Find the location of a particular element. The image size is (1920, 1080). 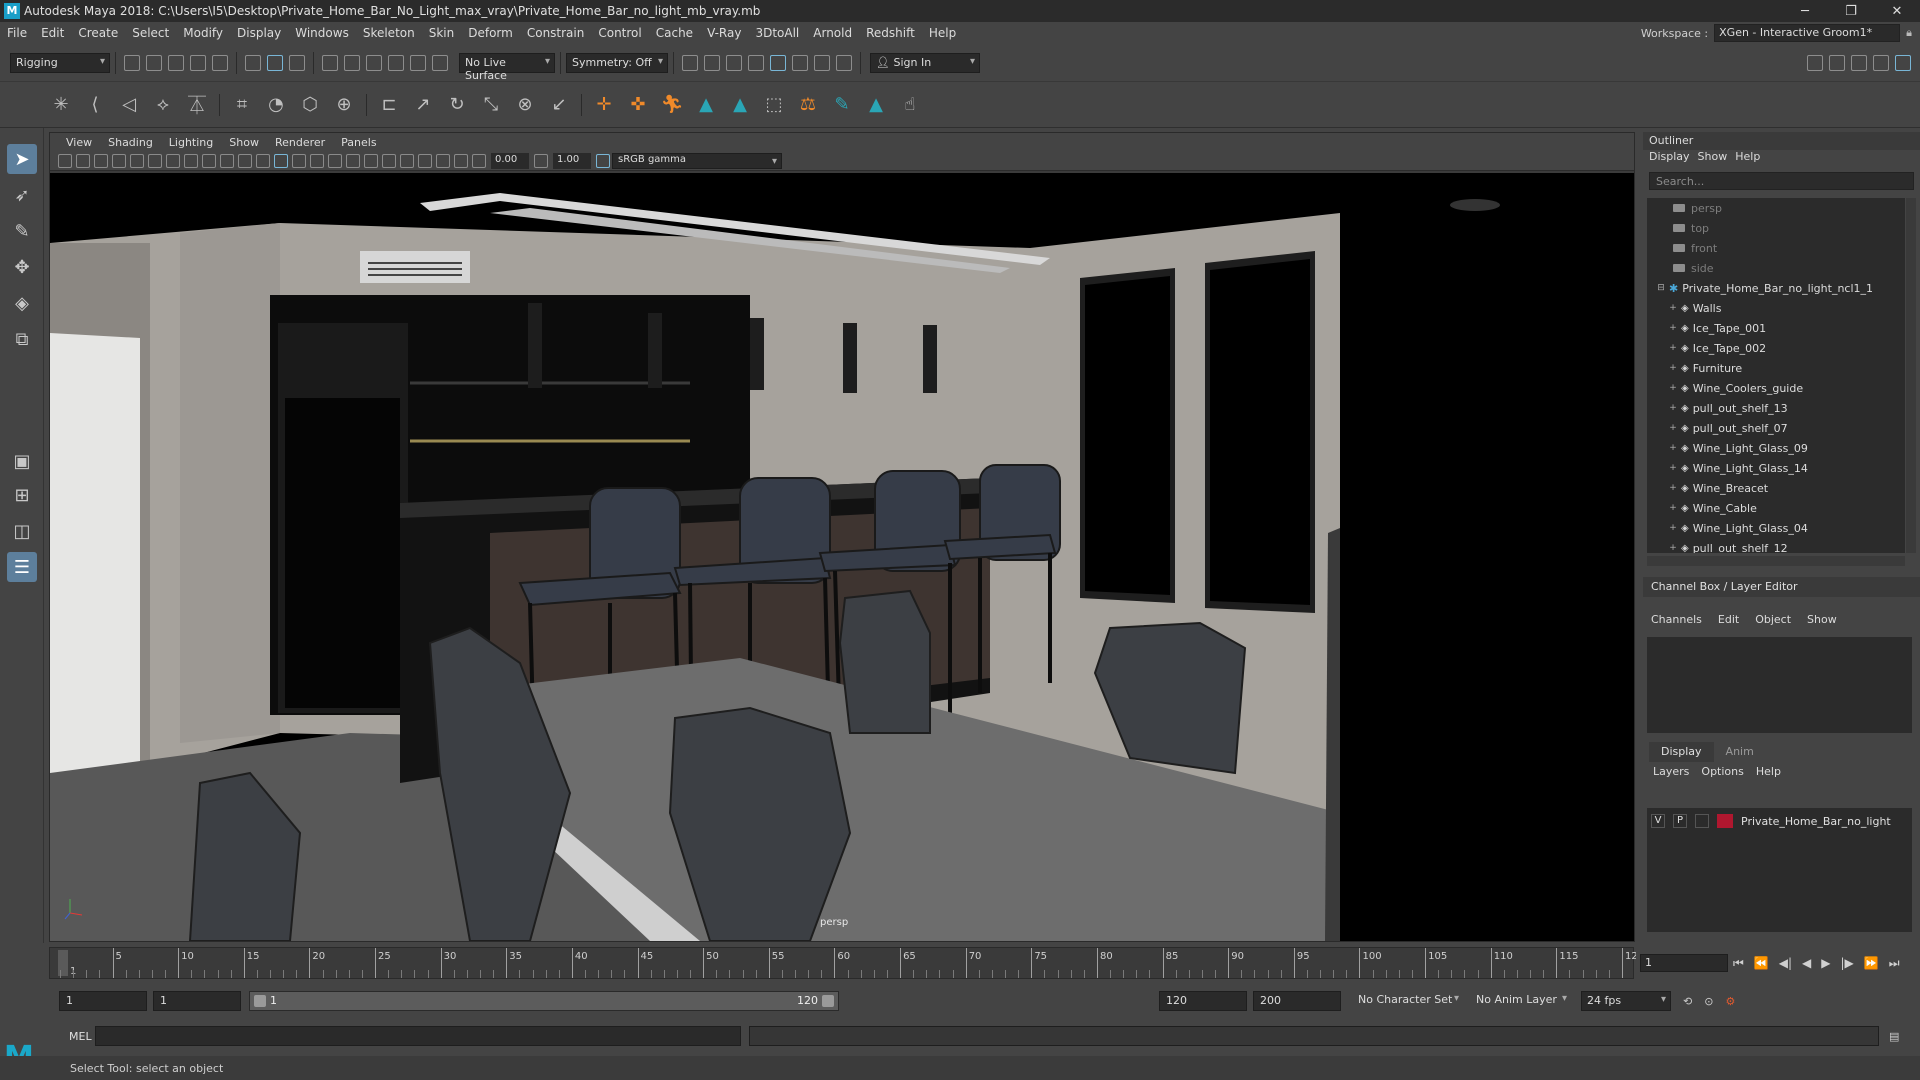

outliner-item-walls: + ◈ Walls is located at coordinates (1776, 308).